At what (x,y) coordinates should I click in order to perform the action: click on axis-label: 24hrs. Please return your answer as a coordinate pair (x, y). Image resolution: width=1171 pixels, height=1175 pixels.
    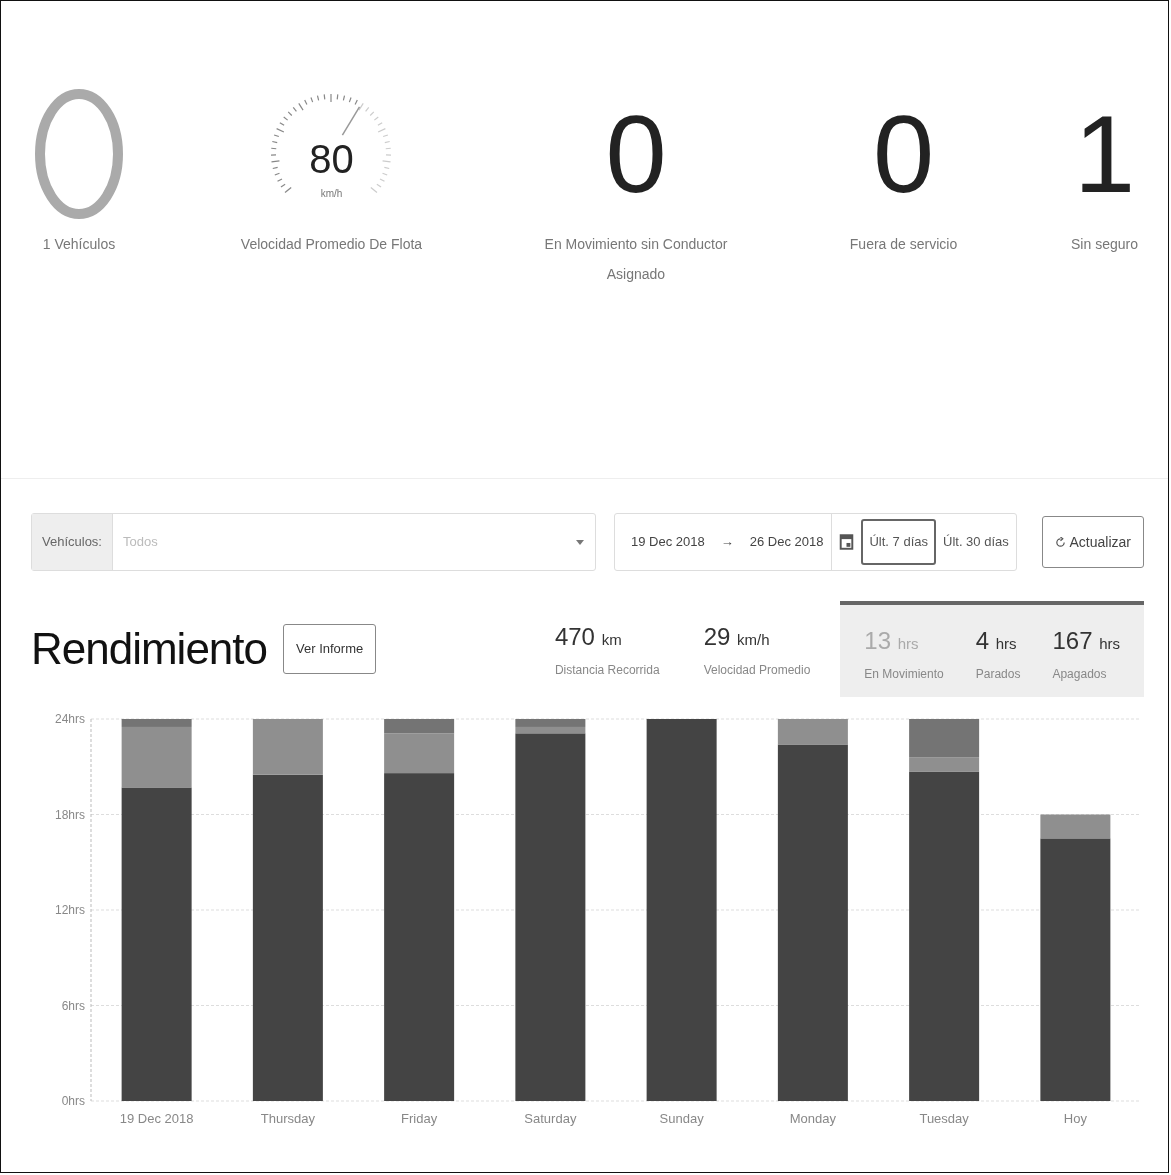
    Looking at the image, I should click on (69, 719).